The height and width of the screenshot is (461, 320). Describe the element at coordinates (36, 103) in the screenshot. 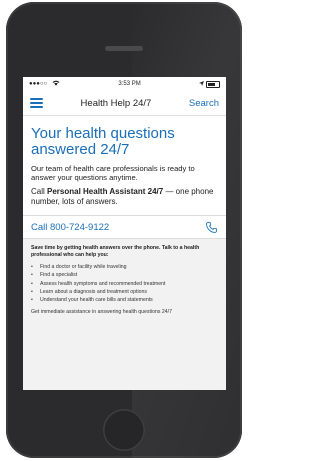

I see `hamburger-icon` at that location.